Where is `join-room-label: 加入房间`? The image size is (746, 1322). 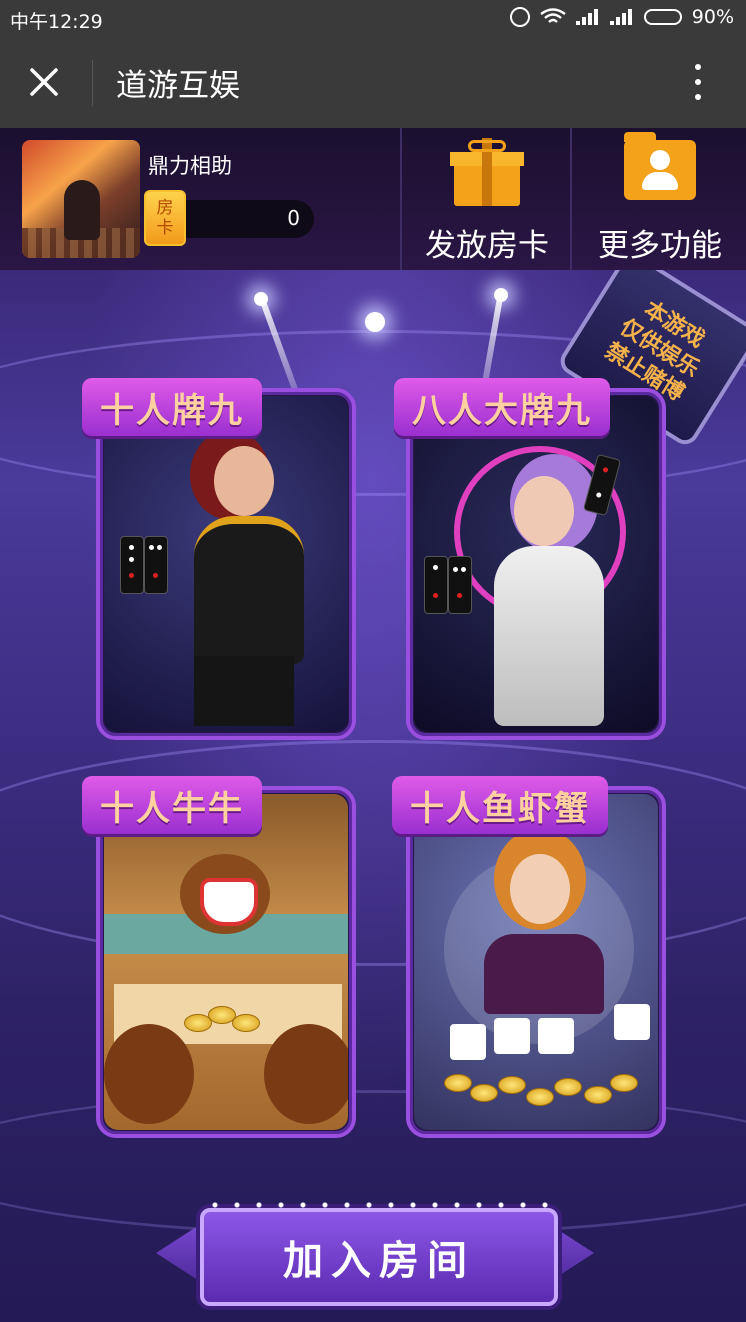 join-room-label: 加入房间 is located at coordinates (379, 1260).